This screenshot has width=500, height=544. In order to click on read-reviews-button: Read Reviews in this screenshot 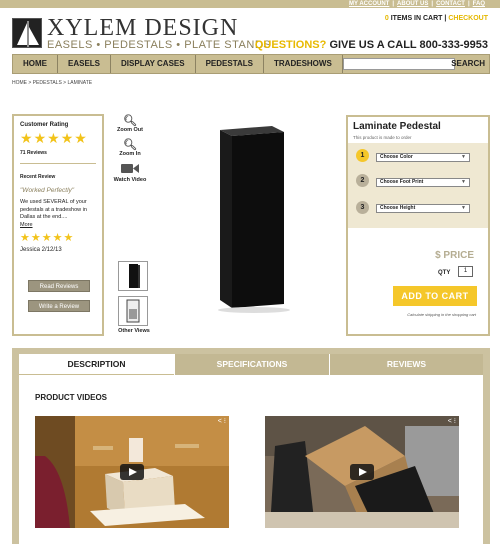, I will do `click(59, 286)`.